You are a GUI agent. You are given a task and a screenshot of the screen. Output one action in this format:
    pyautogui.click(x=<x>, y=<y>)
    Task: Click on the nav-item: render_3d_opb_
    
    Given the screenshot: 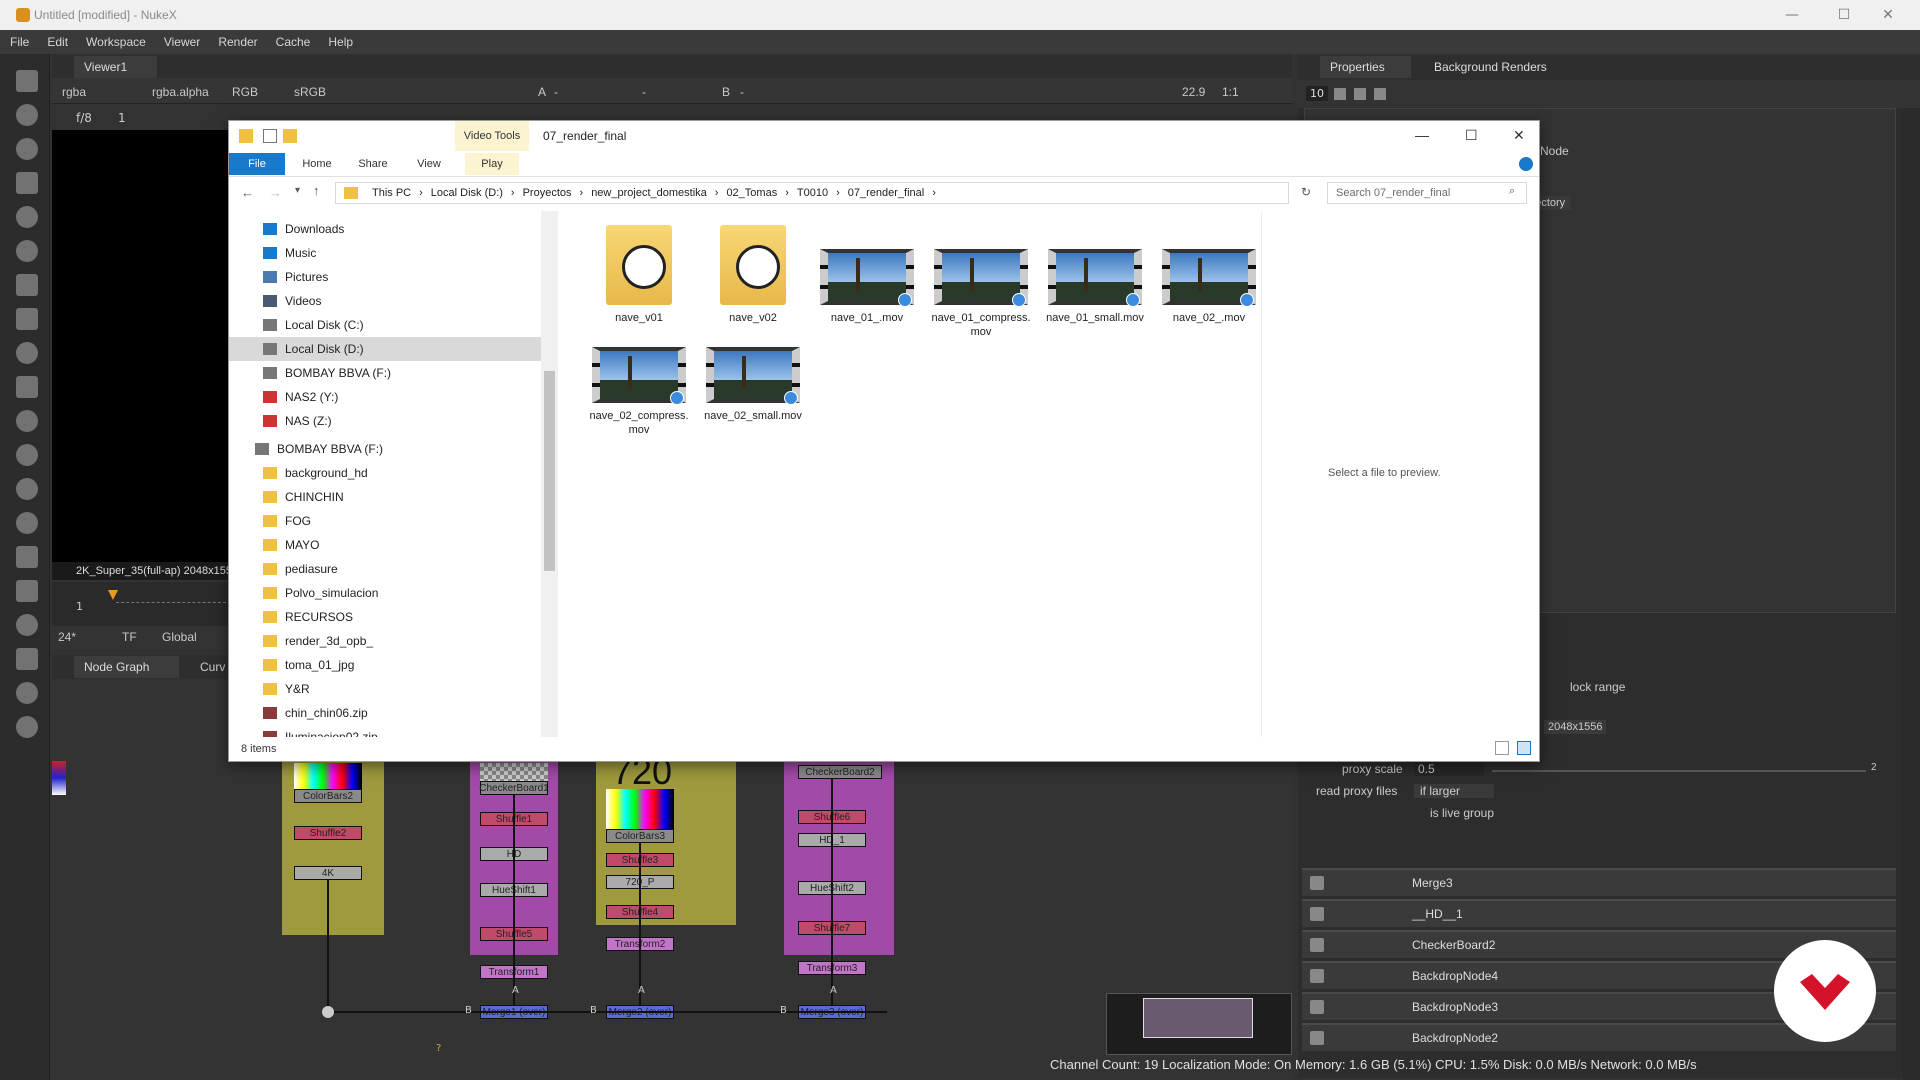 What is the action you would take?
    pyautogui.click(x=385, y=641)
    